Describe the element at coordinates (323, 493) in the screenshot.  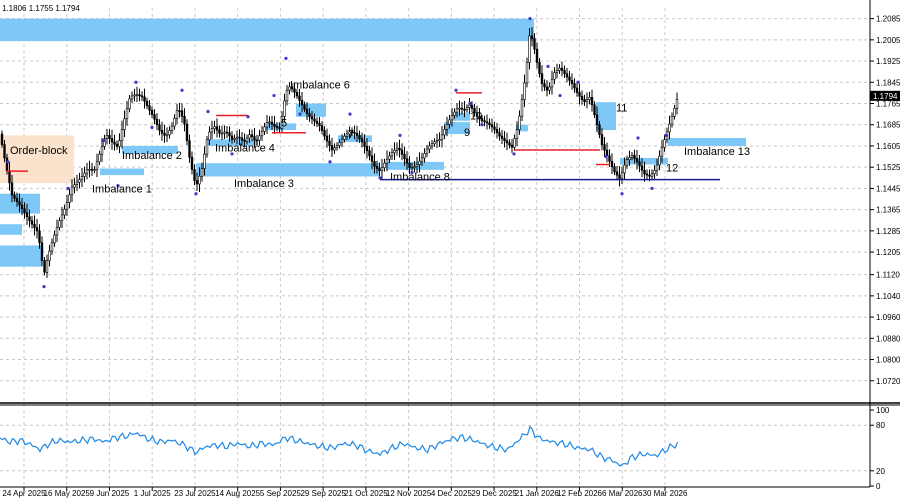
I see `time-tick-label: 29 Sep 2025` at that location.